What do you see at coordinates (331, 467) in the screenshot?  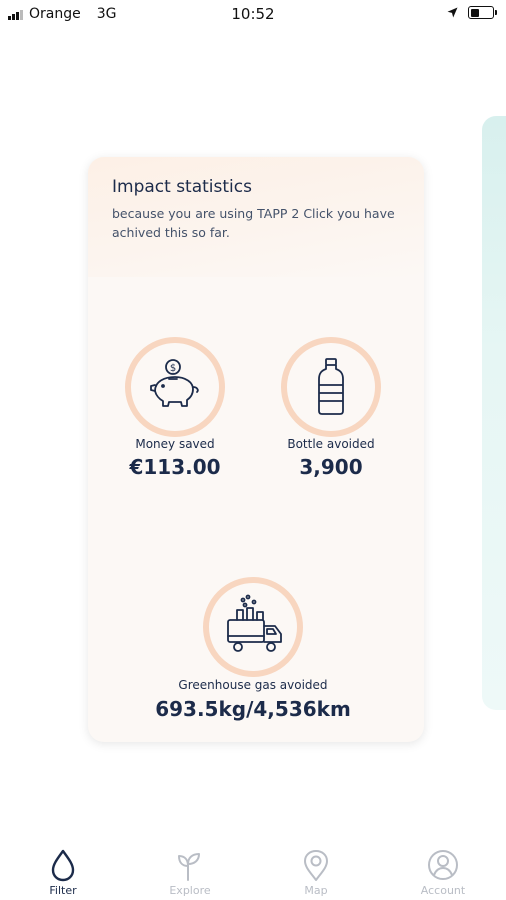 I see `bottle-avoided-value: 3,900` at bounding box center [331, 467].